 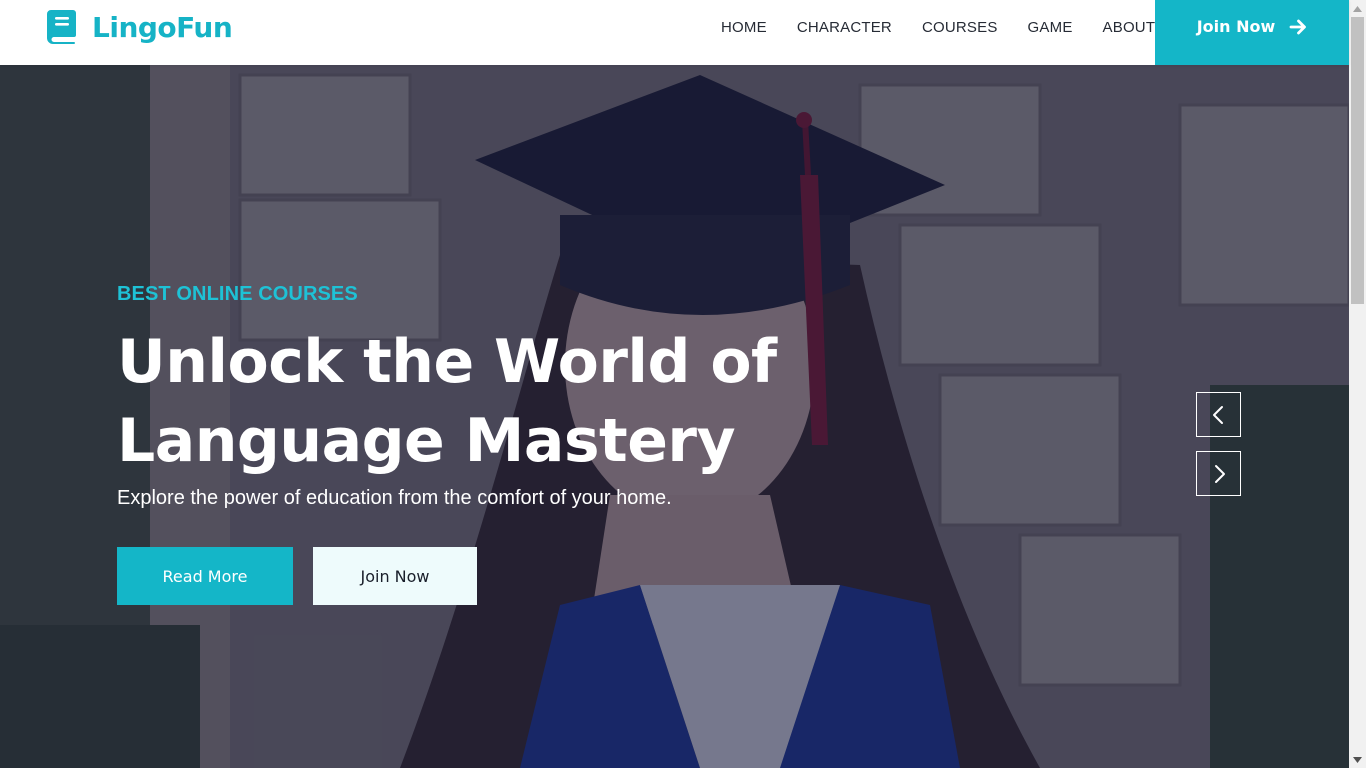 I want to click on read-more-button: Read More, so click(x=205, y=576).